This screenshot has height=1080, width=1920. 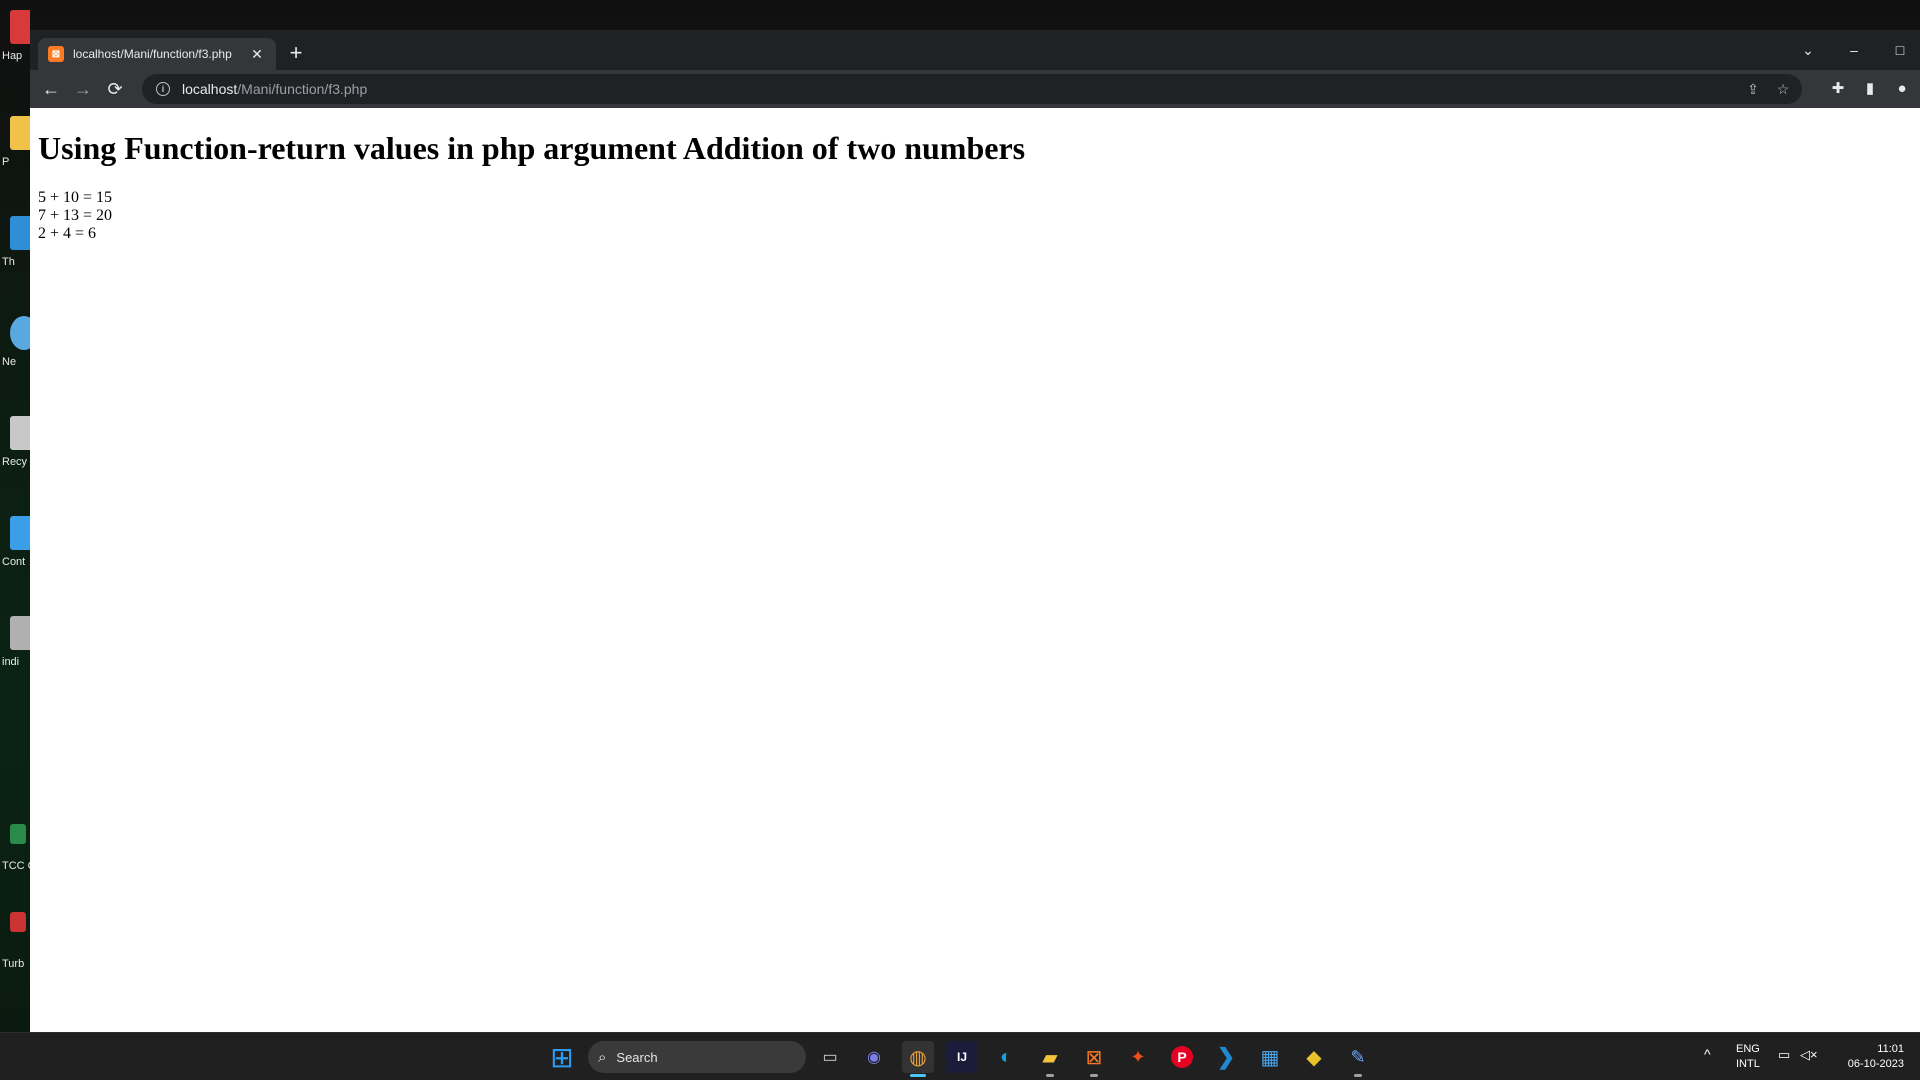 I want to click on chrome-icon: ◍, so click(x=918, y=1057).